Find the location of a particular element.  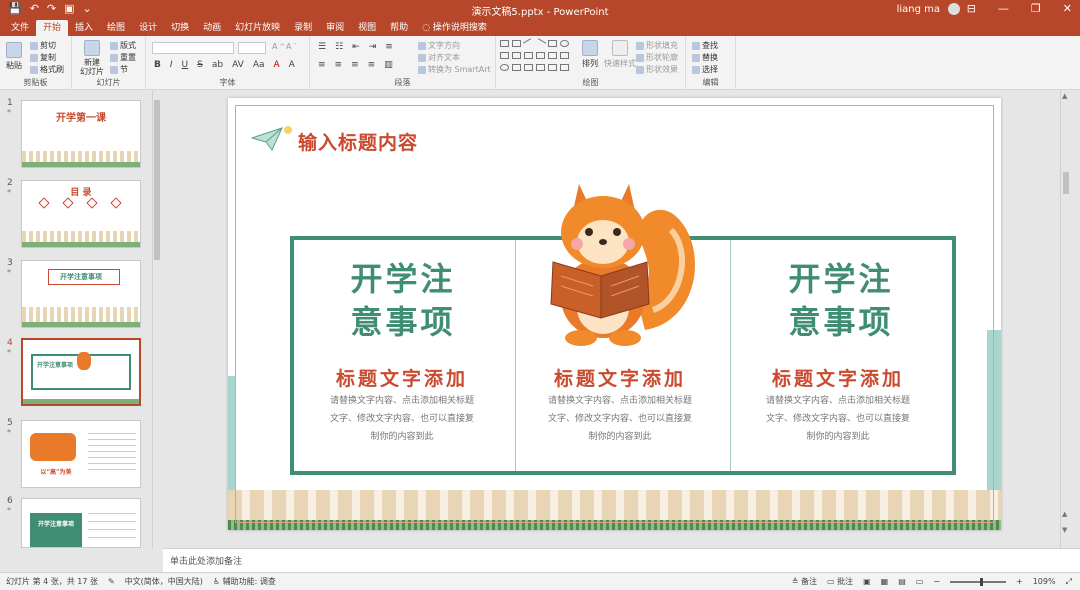

shape-pentagon-icon is located at coordinates (516, 67).